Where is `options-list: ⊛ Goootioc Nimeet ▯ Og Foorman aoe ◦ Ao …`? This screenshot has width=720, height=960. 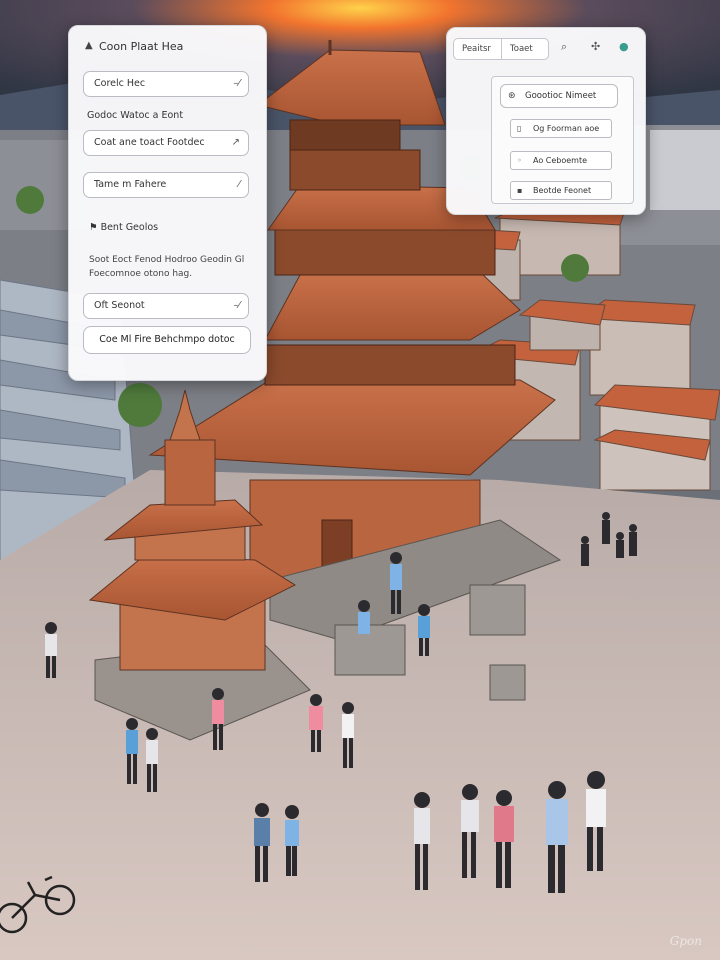
options-list: ⊛ Goootioc Nimeet ▯ Og Foorman aoe ◦ Ao … is located at coordinates (562, 140).